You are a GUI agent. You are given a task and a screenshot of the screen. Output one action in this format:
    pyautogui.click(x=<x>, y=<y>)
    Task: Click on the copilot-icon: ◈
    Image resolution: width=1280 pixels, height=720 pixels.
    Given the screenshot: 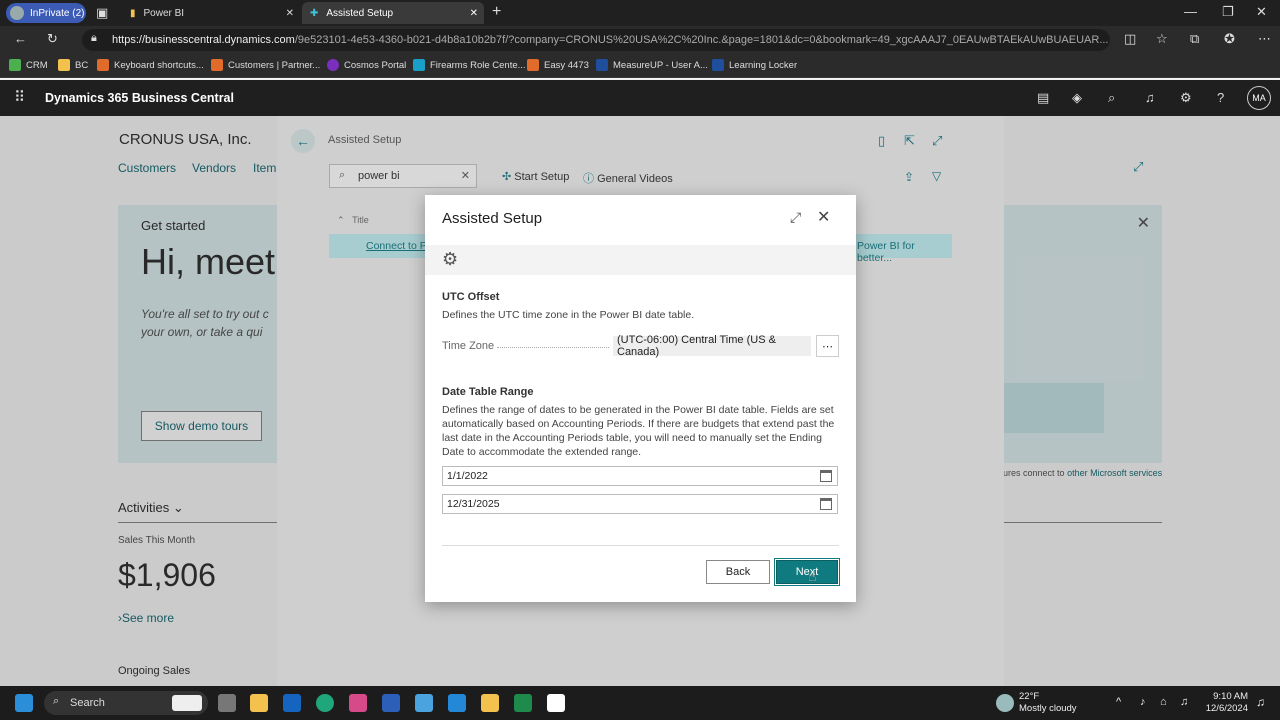 What is the action you would take?
    pyautogui.click(x=1077, y=98)
    